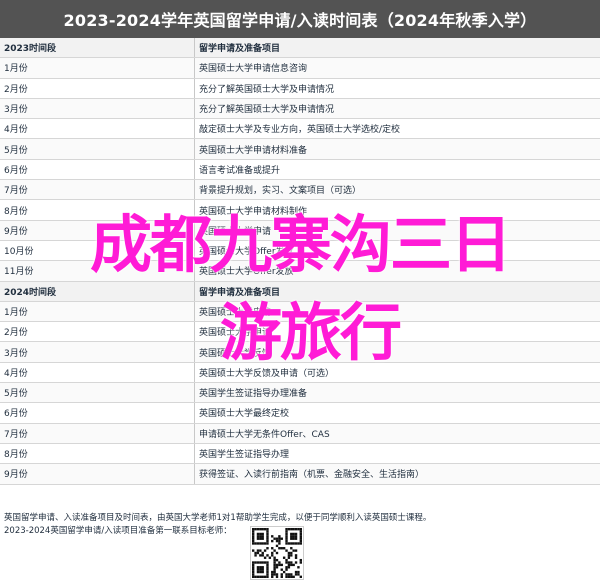  I want to click on table-row: 7月份 背景提升规划，实习、文案项目（可选）, so click(300, 190).